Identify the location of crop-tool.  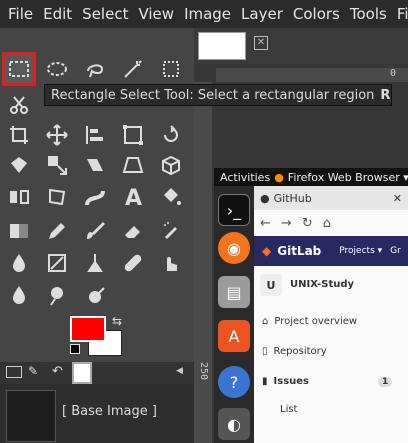
(19, 135).